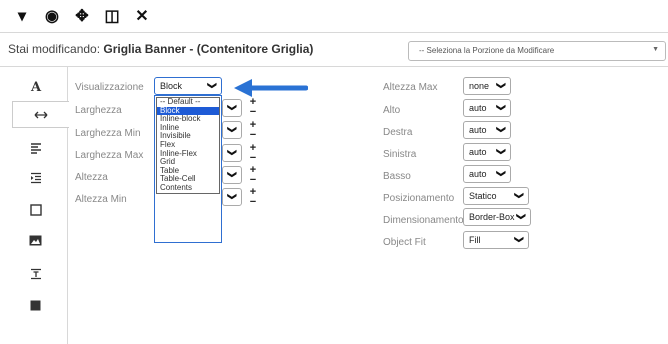 The width and height of the screenshot is (668, 344). Describe the element at coordinates (419, 198) in the screenshot. I see `positioning-label: Posizionamento` at that location.